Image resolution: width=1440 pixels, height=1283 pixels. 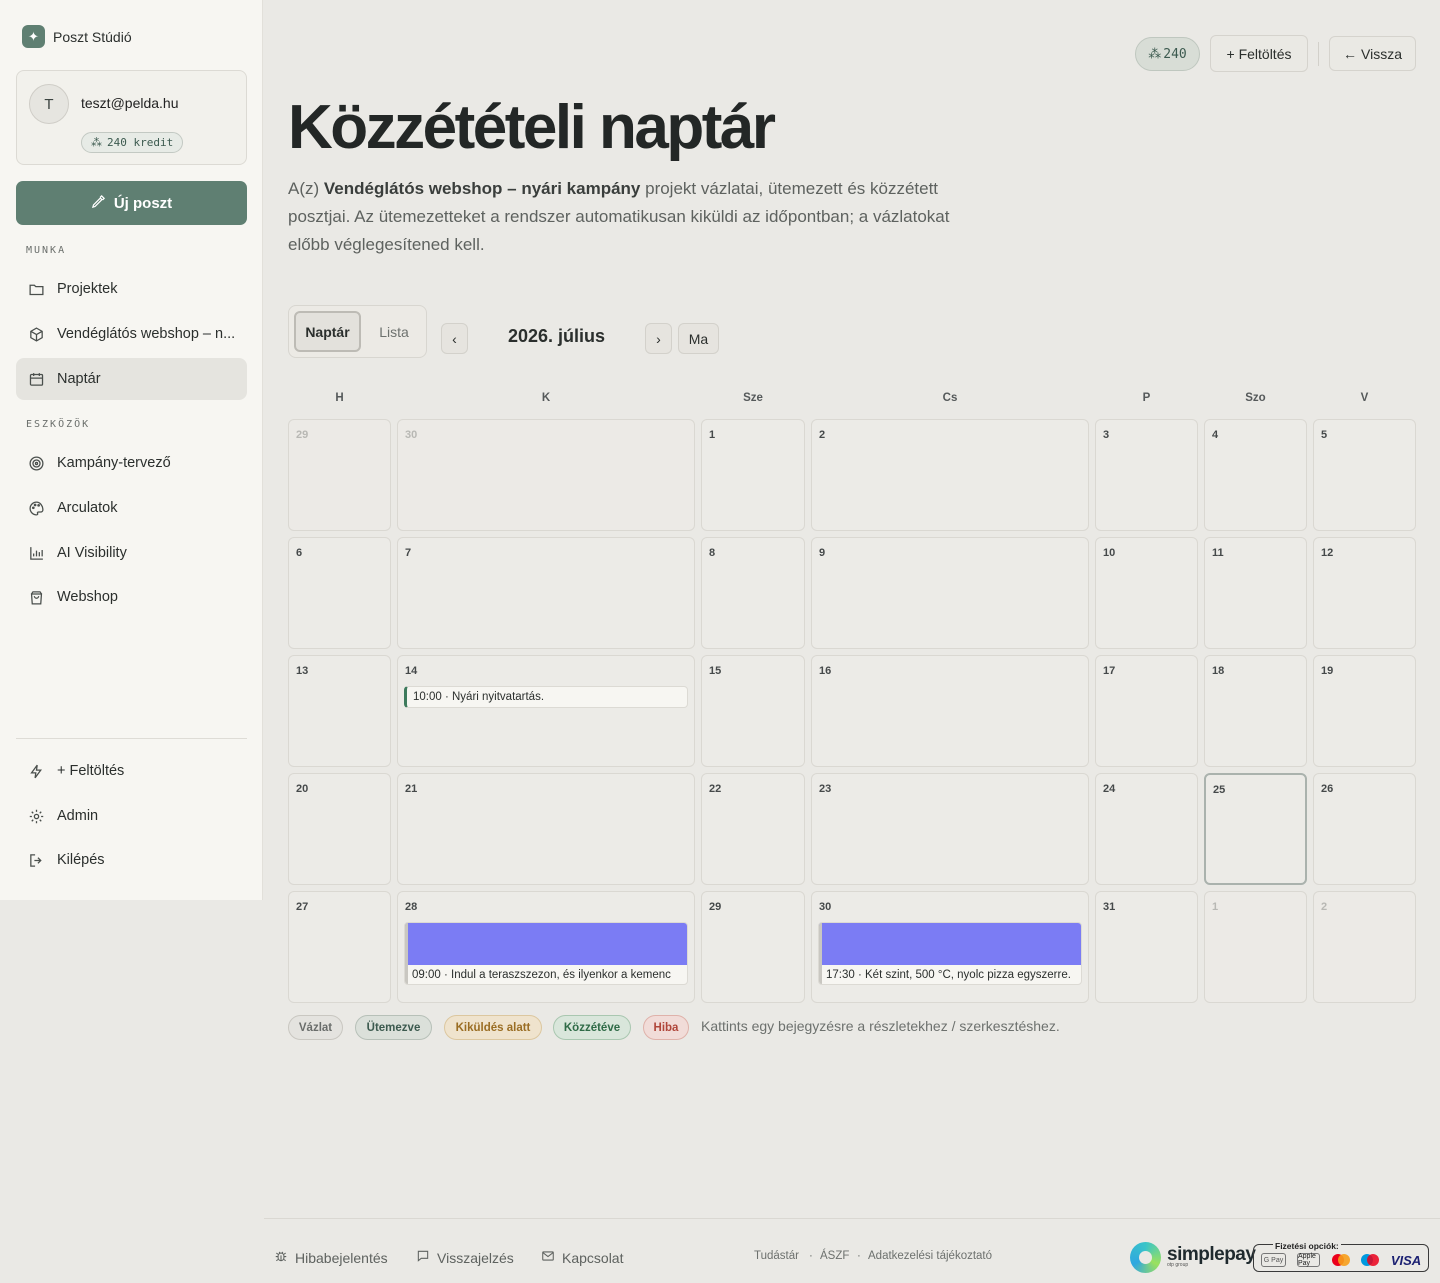 What do you see at coordinates (87, 597) in the screenshot?
I see `sidebar-item-label: Webshop` at bounding box center [87, 597].